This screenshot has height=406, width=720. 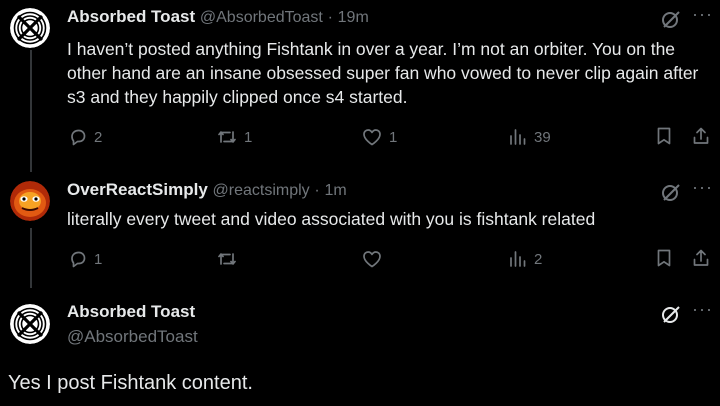 I want to click on reply-count: 1, so click(x=98, y=259).